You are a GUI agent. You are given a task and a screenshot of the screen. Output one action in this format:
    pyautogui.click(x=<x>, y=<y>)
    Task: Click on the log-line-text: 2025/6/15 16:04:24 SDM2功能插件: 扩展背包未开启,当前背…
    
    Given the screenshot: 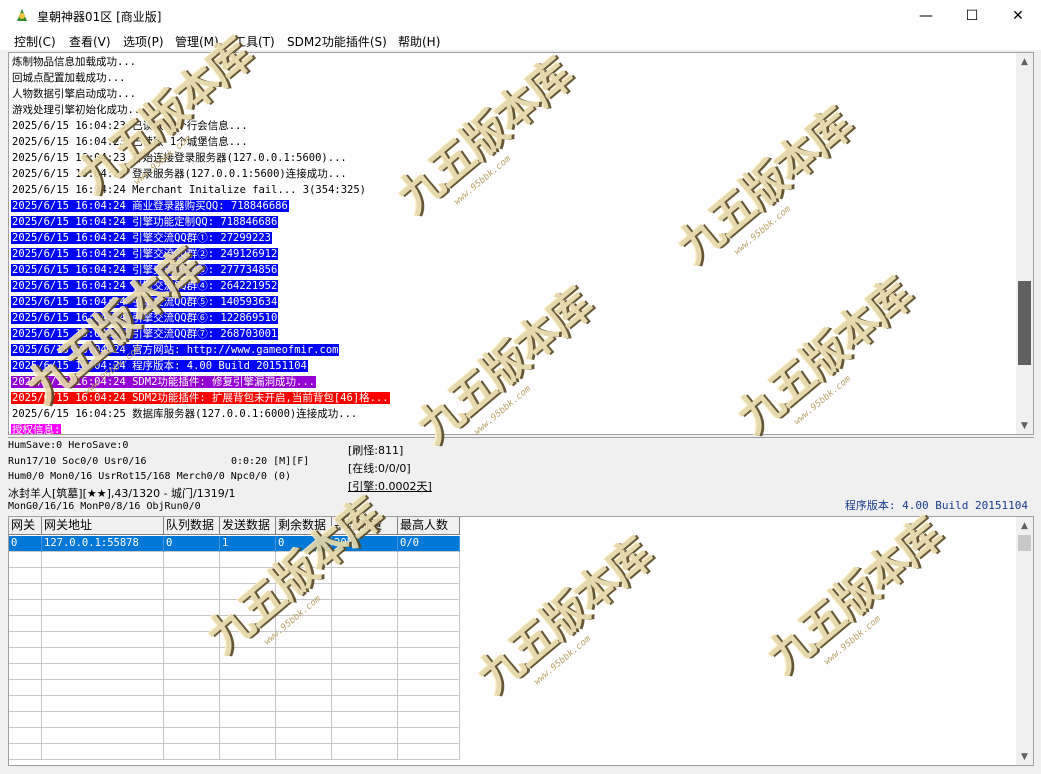 What is the action you would take?
    pyautogui.click(x=200, y=398)
    